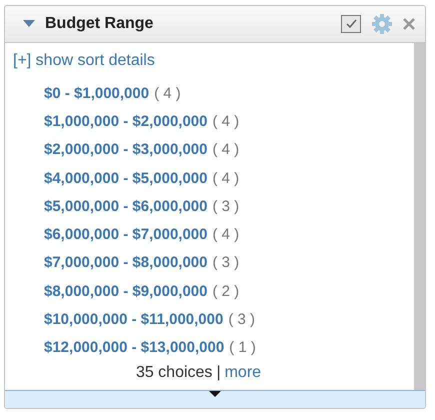  I want to click on choice-link: $1,000,000 - $2,000,000, so click(126, 121).